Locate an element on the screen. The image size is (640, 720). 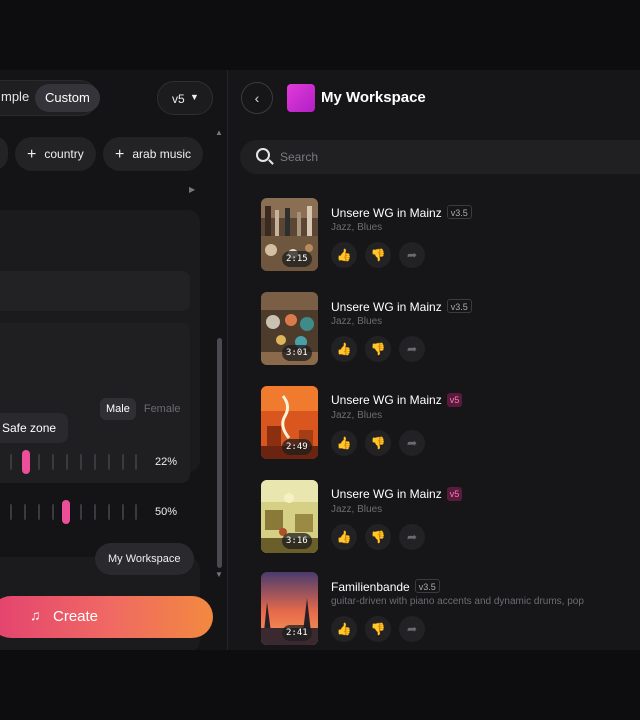
chevron-left-icon: ‹ is located at coordinates (257, 98).